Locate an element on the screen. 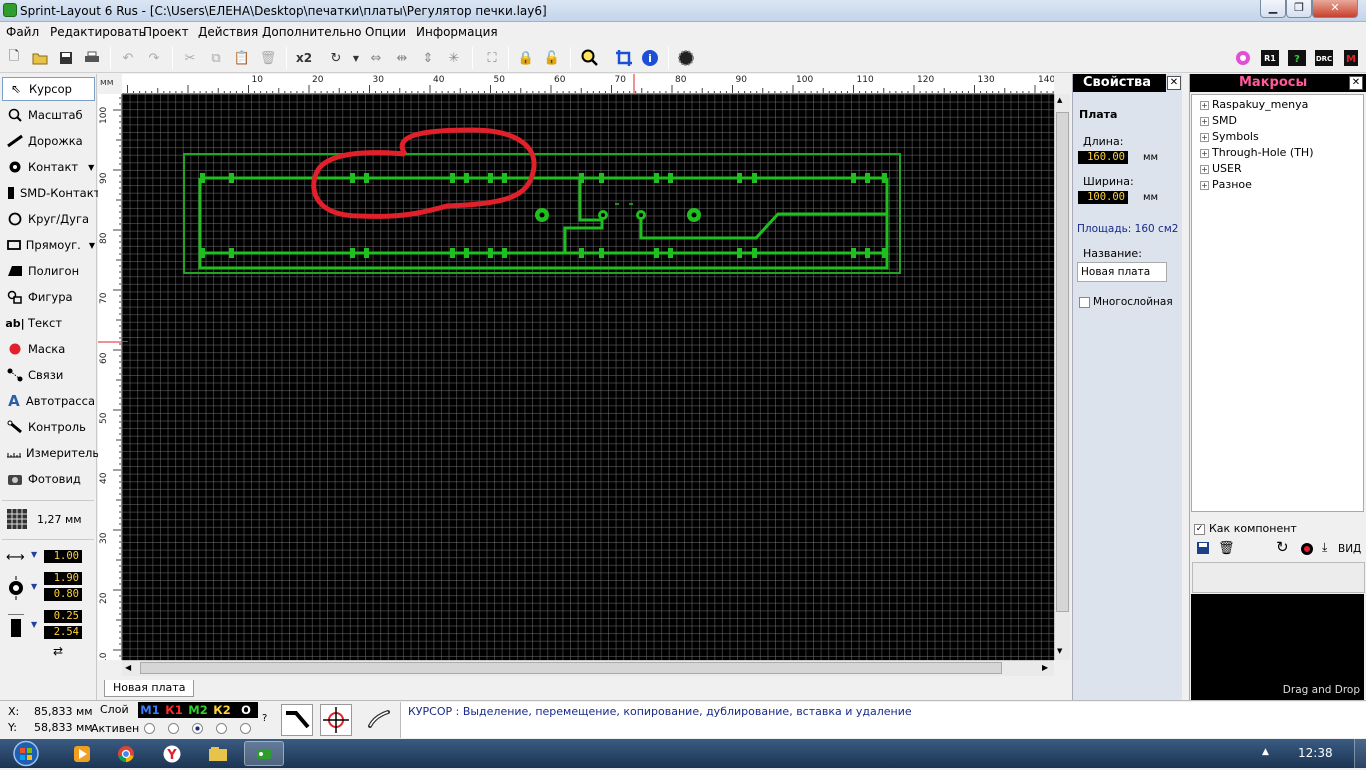  component-icon is located at coordinates (686, 58).